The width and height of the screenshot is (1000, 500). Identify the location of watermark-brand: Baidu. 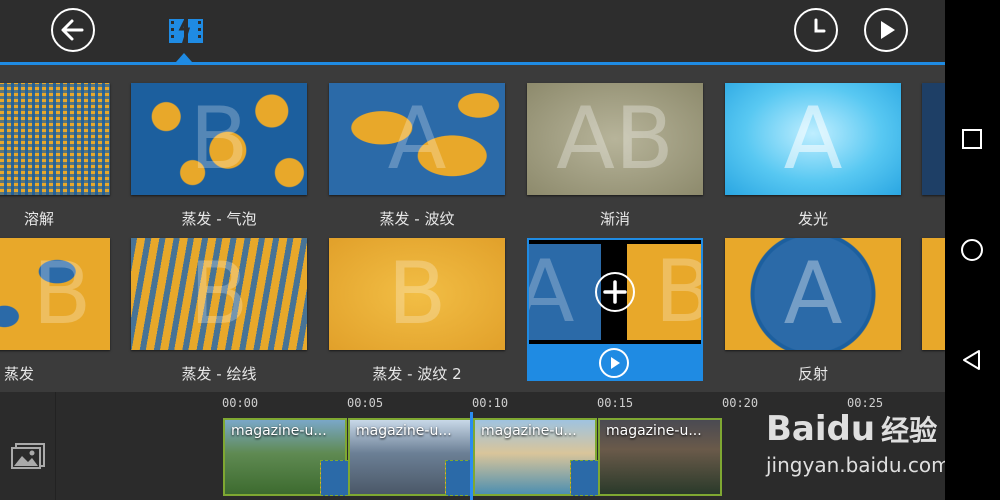
(821, 429).